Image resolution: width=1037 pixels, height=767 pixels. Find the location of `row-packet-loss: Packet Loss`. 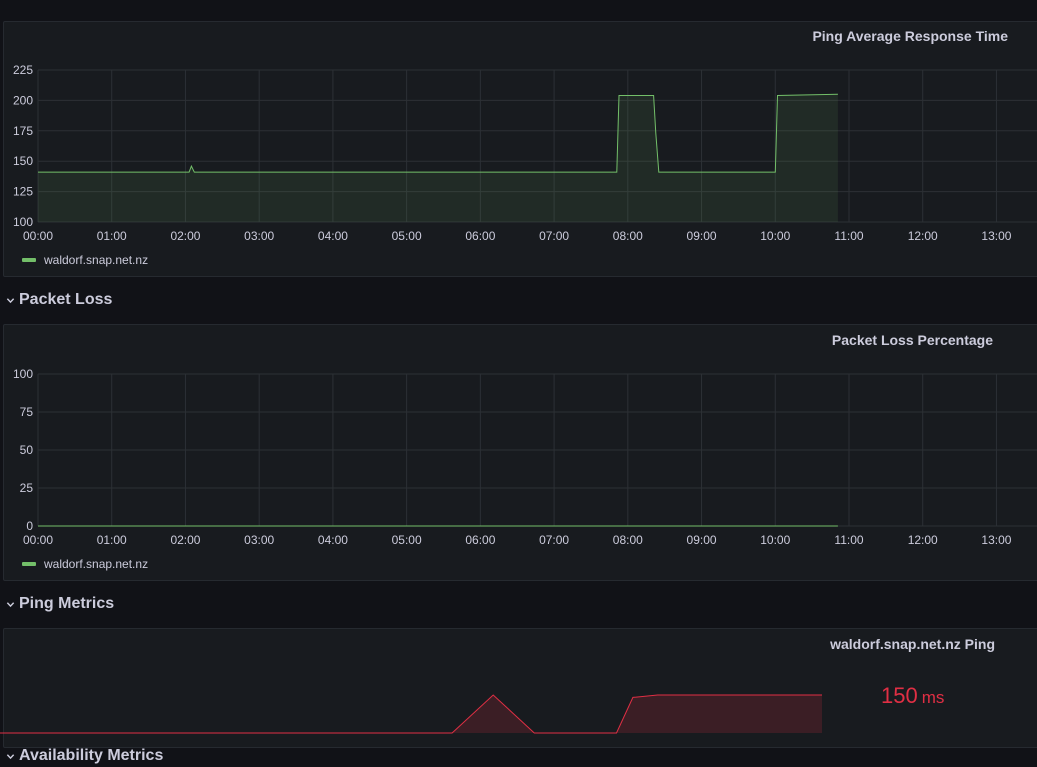

row-packet-loss: Packet Loss is located at coordinates (59, 300).